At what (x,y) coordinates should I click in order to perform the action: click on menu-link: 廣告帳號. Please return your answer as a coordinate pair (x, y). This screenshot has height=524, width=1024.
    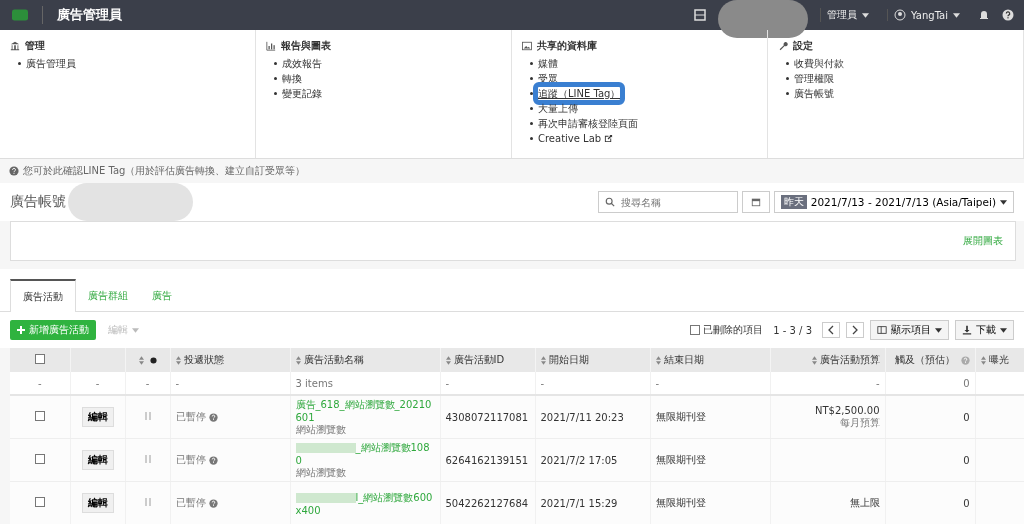
    Looking at the image, I should click on (814, 93).